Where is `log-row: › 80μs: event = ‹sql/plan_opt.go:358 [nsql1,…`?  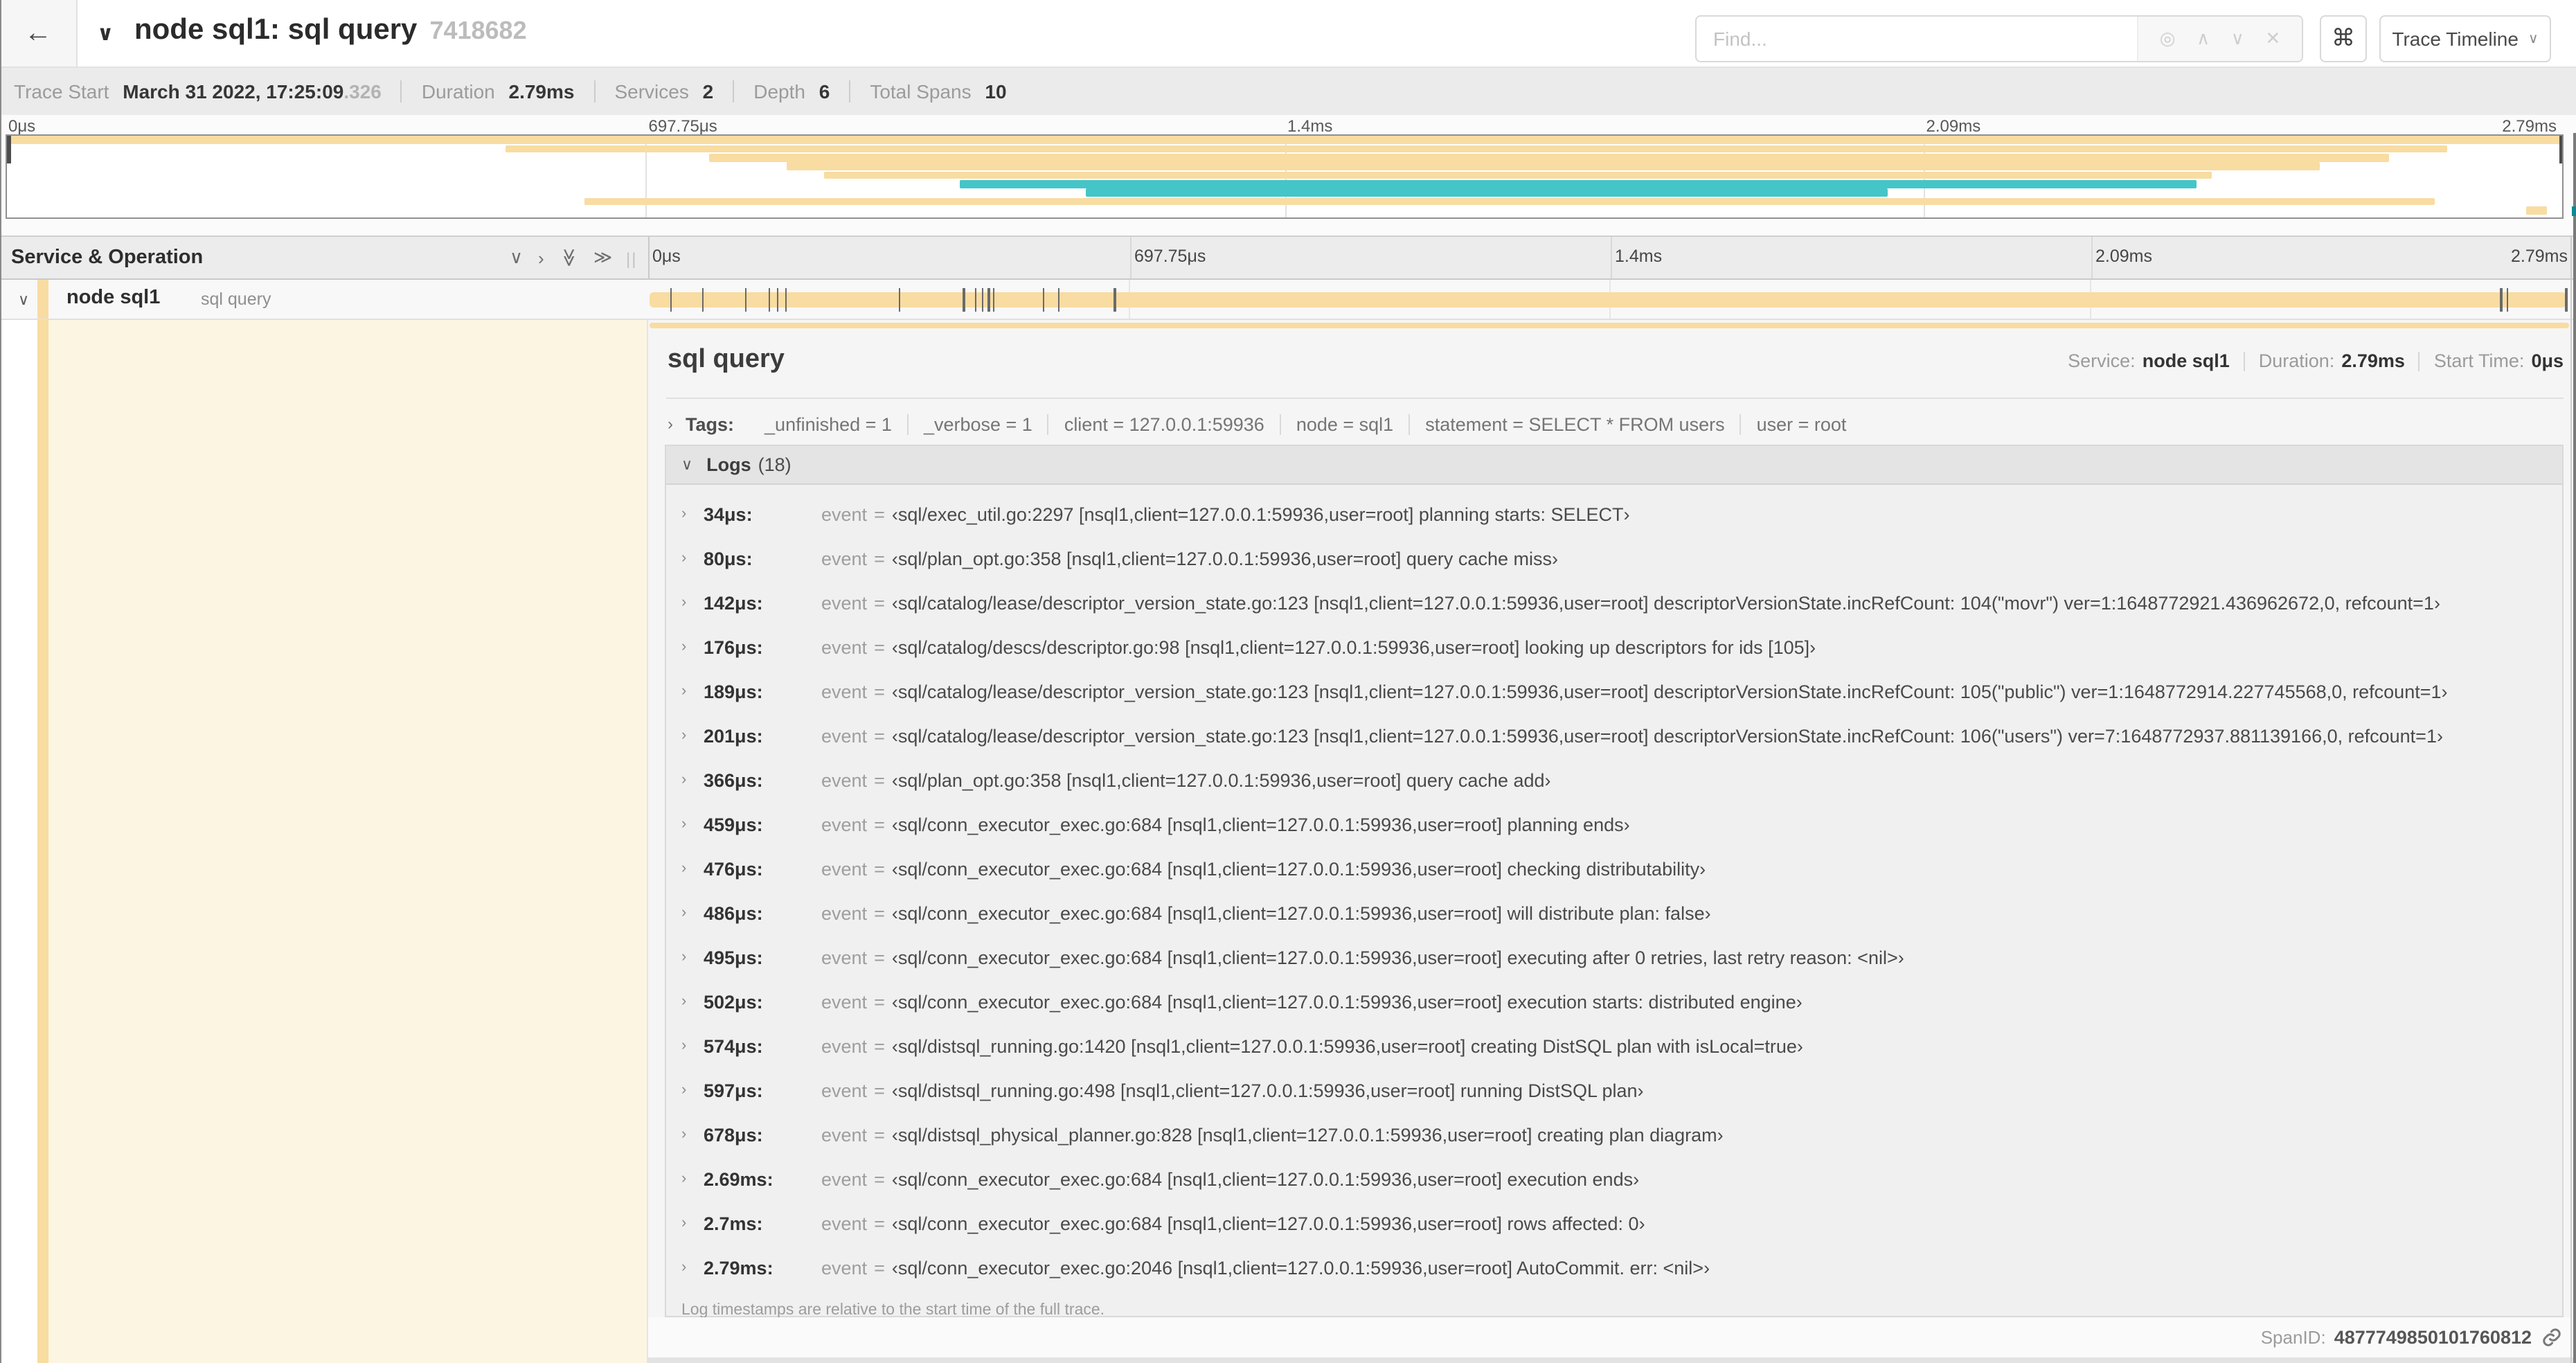
log-row: › 80μs: event = ‹sql/plan_opt.go:358 [nsql1,… is located at coordinates (1614, 558).